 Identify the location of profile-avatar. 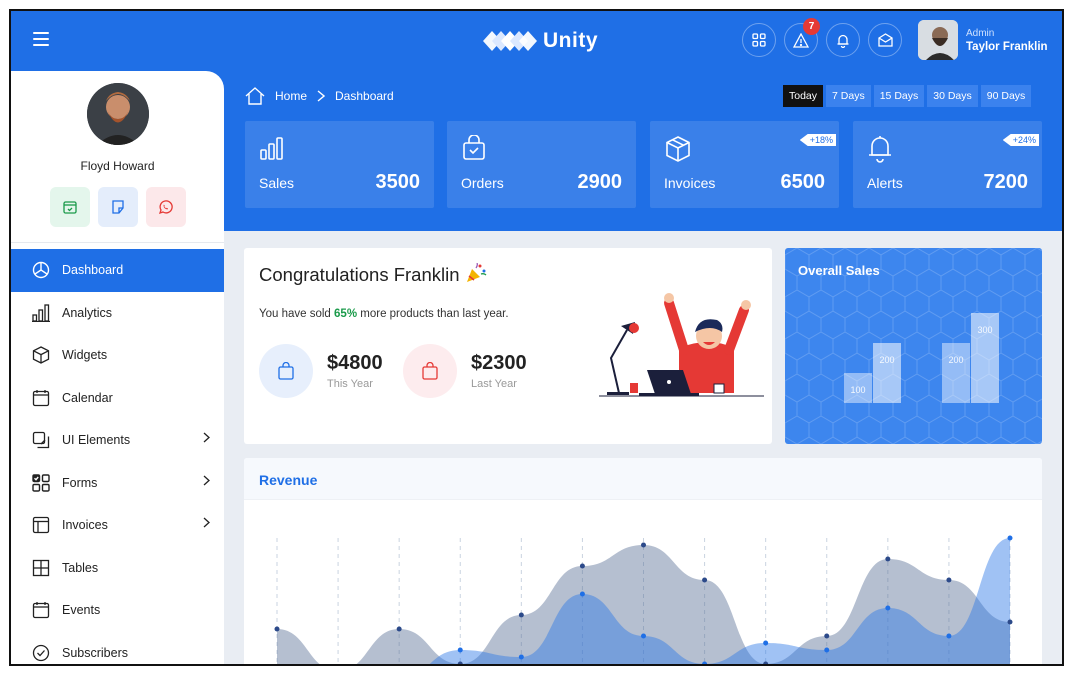
(117, 114).